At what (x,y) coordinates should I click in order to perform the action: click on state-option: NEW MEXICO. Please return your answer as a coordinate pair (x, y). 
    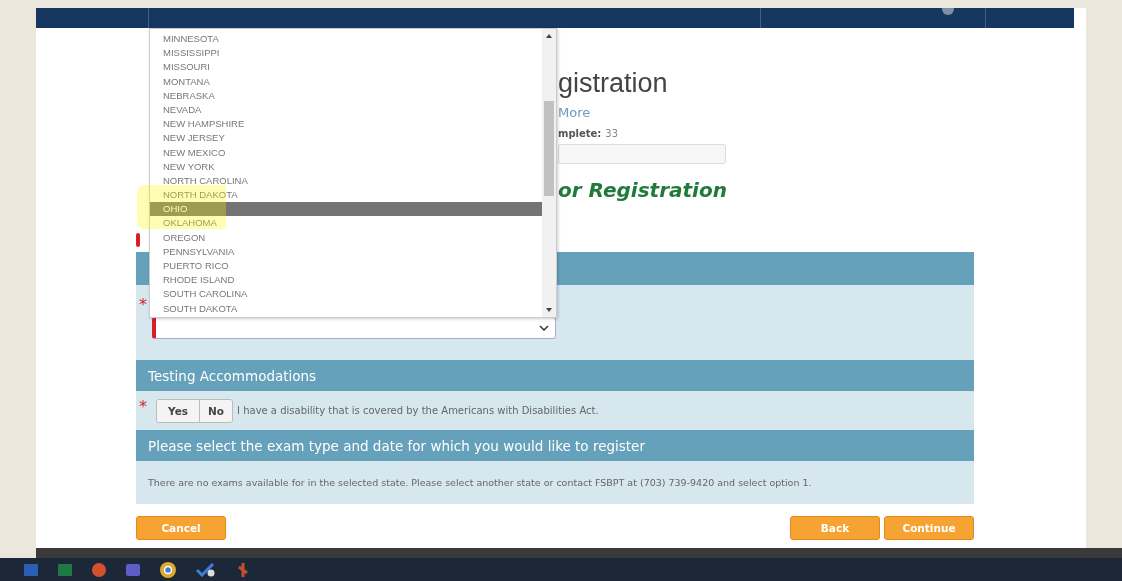
    Looking at the image, I should click on (346, 152).